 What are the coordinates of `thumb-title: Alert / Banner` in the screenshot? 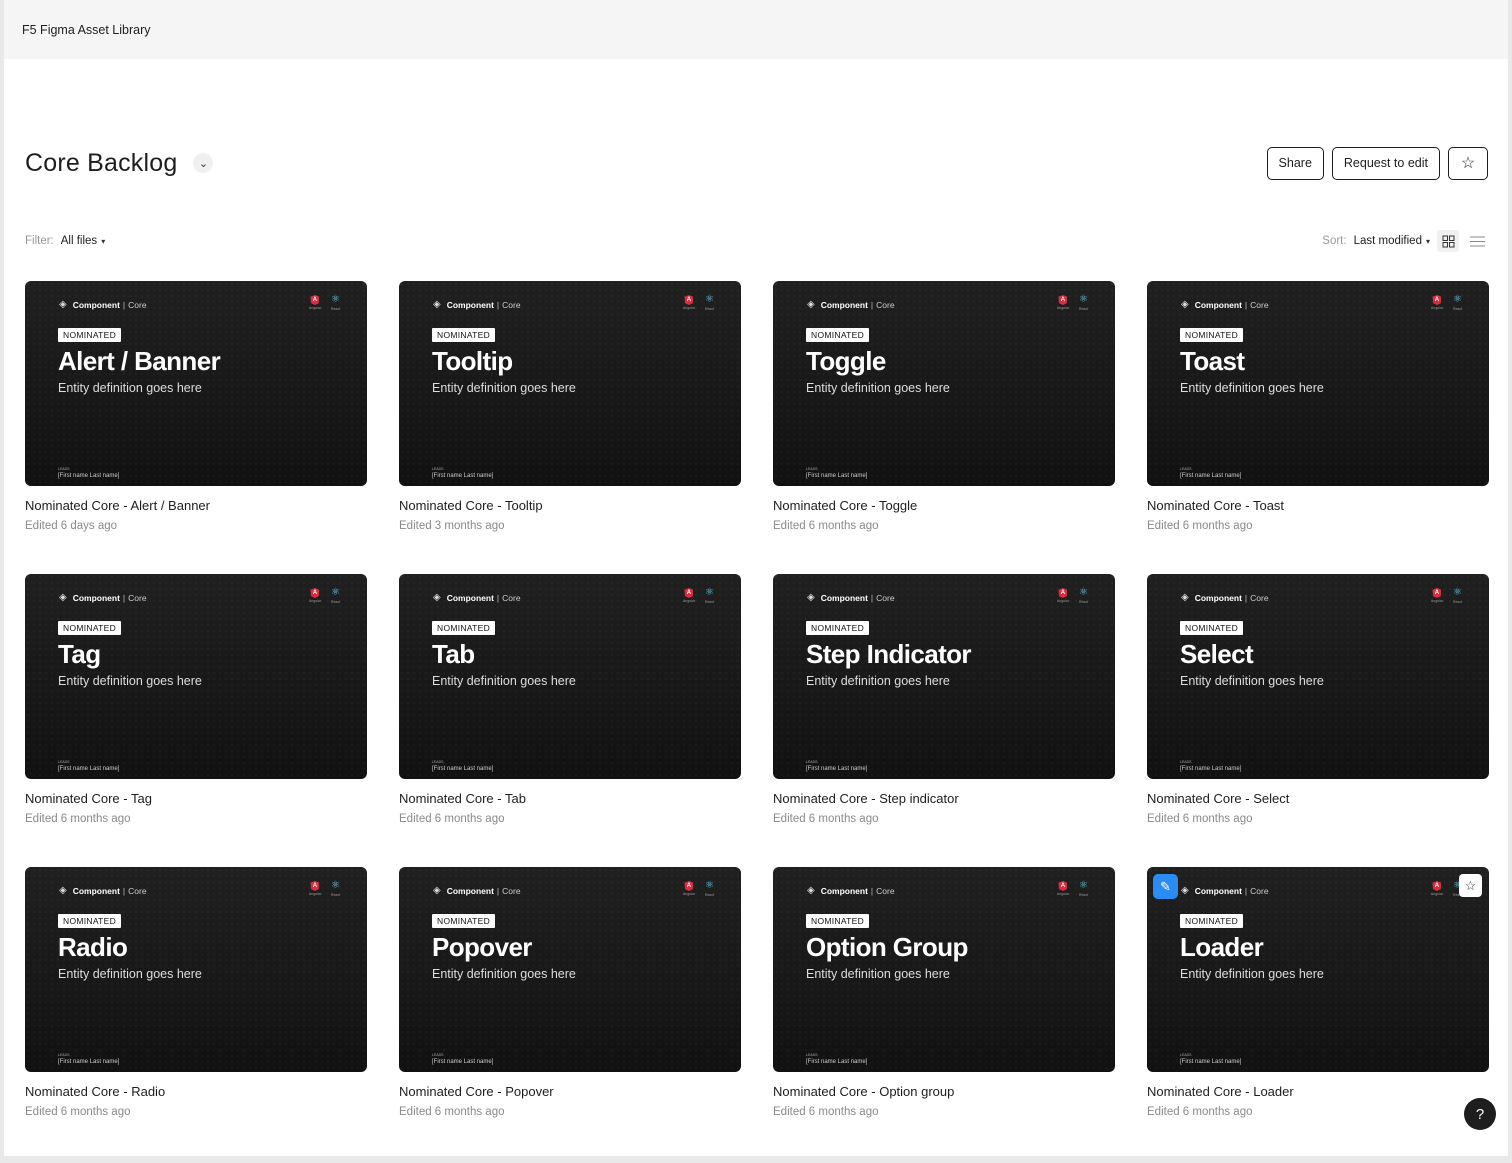 It's located at (139, 361).